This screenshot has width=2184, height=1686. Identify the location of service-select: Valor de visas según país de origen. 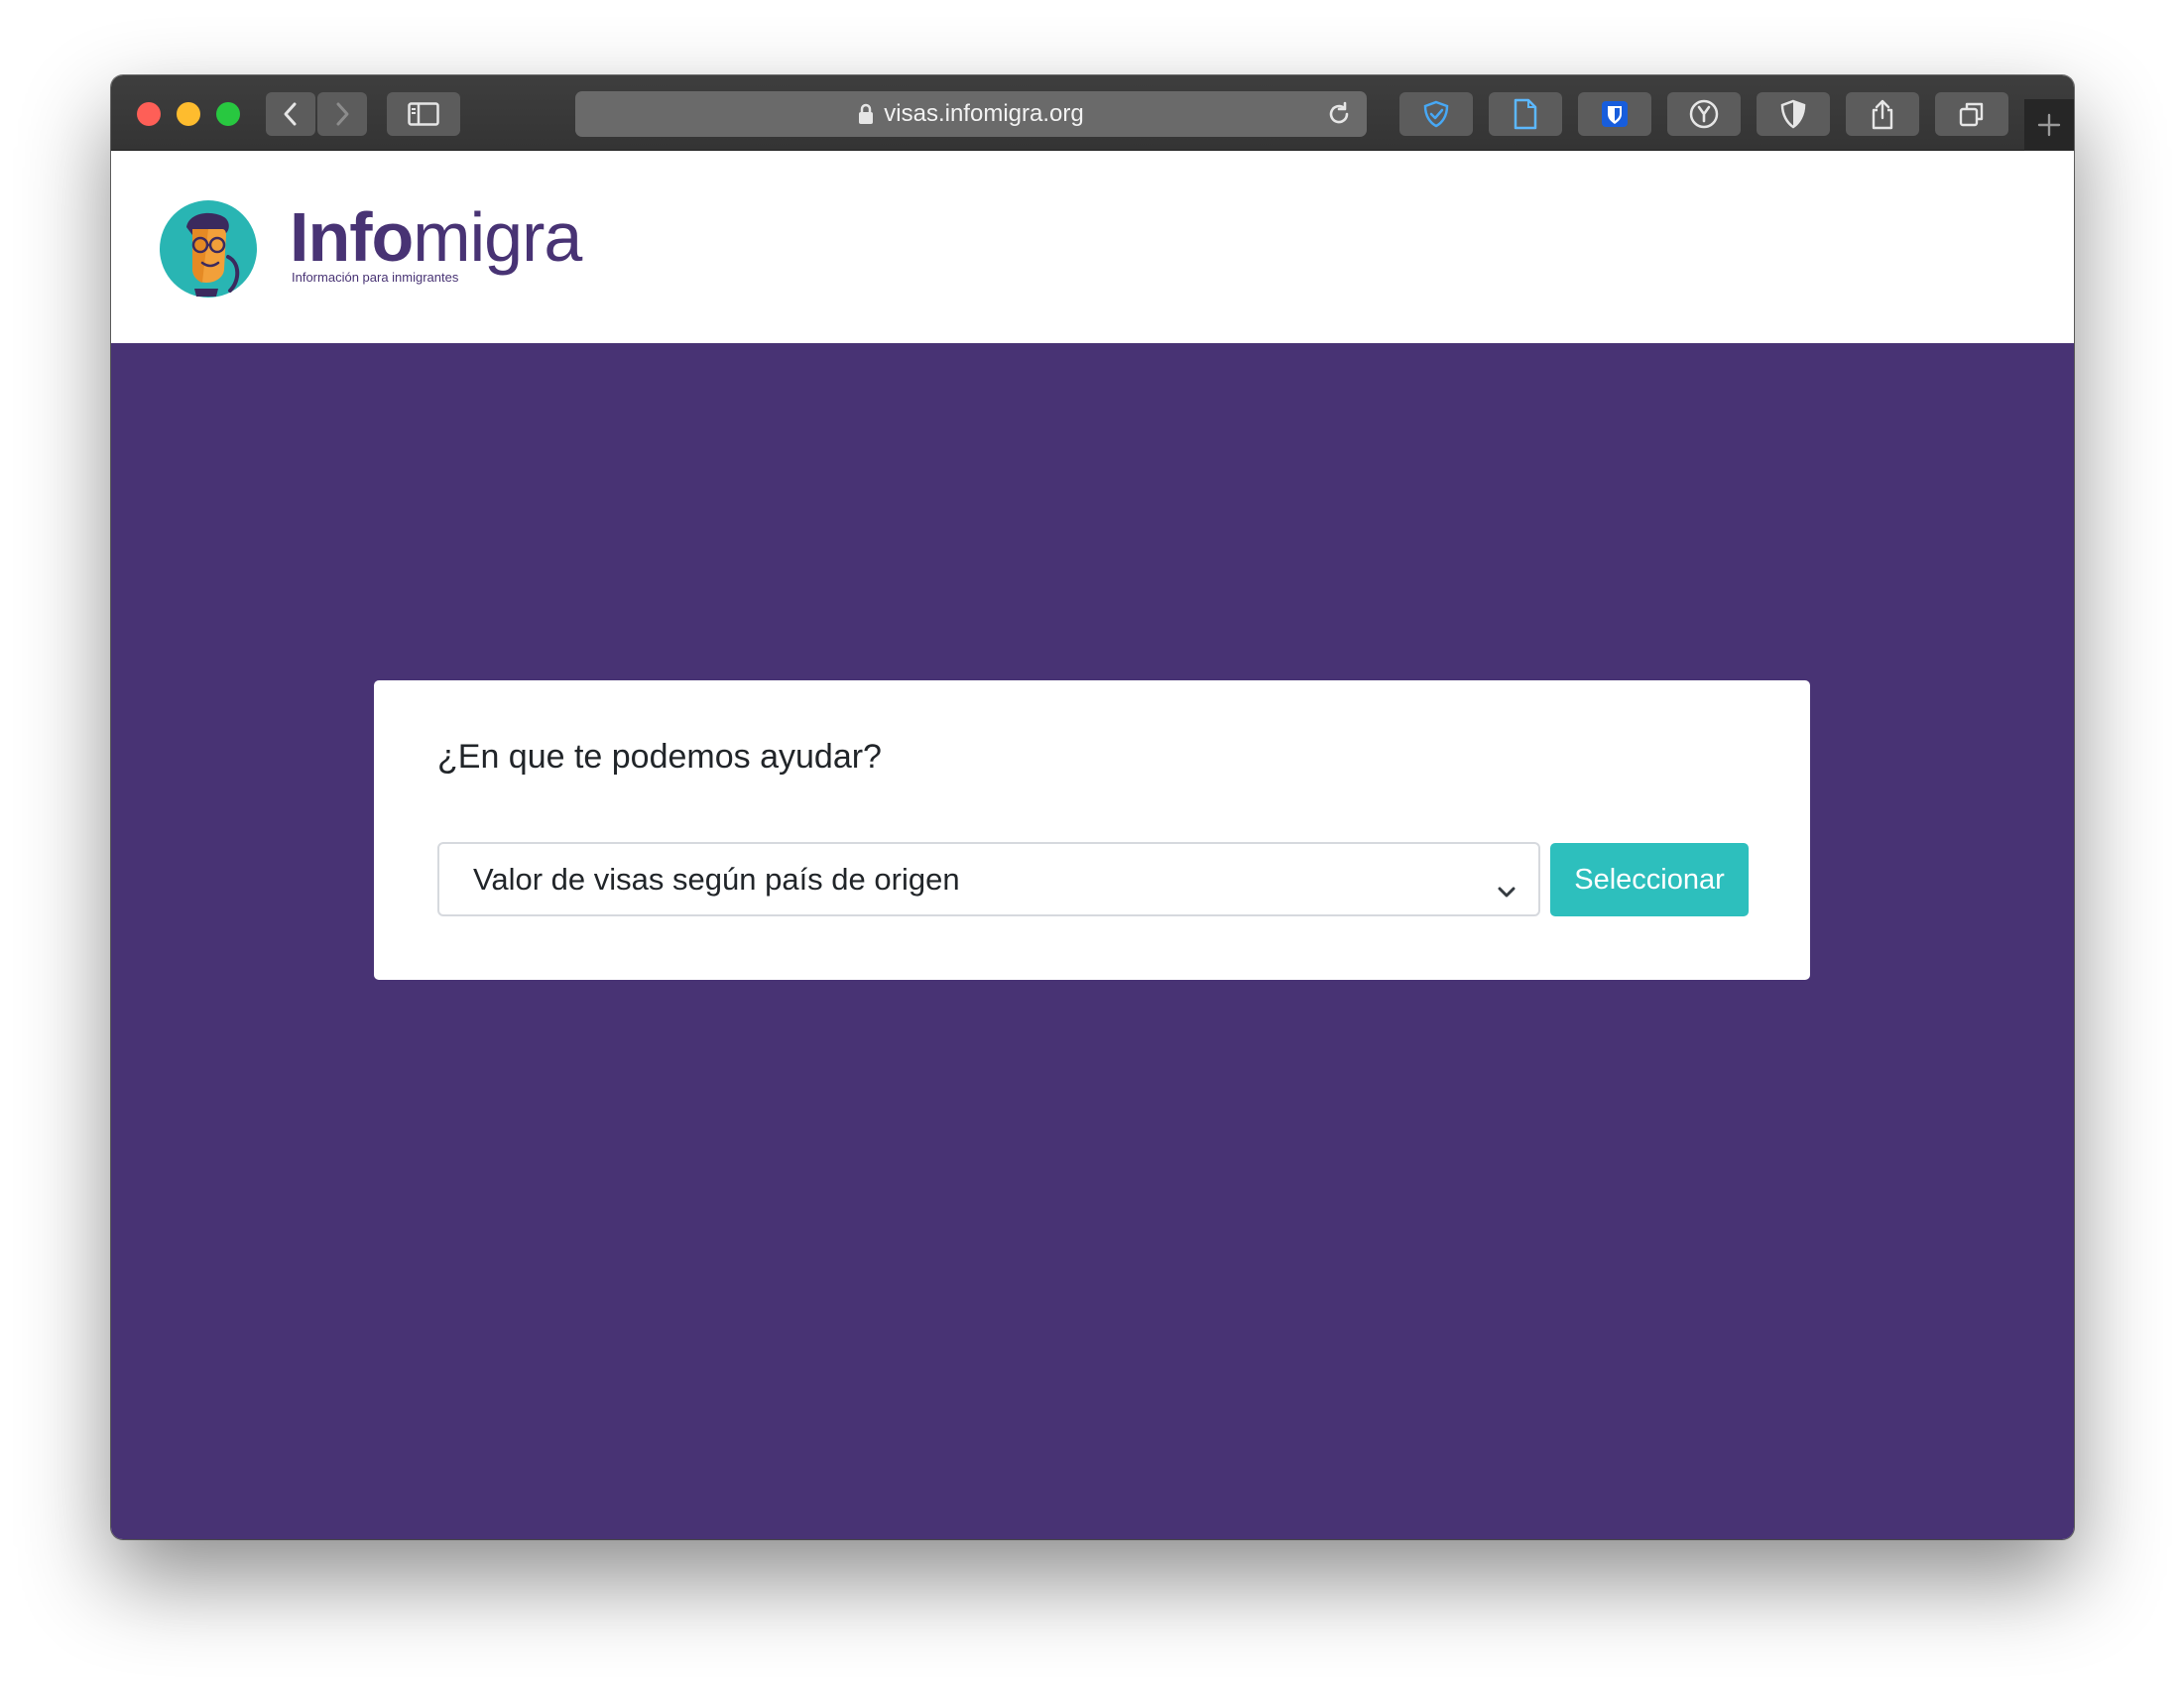
(988, 879).